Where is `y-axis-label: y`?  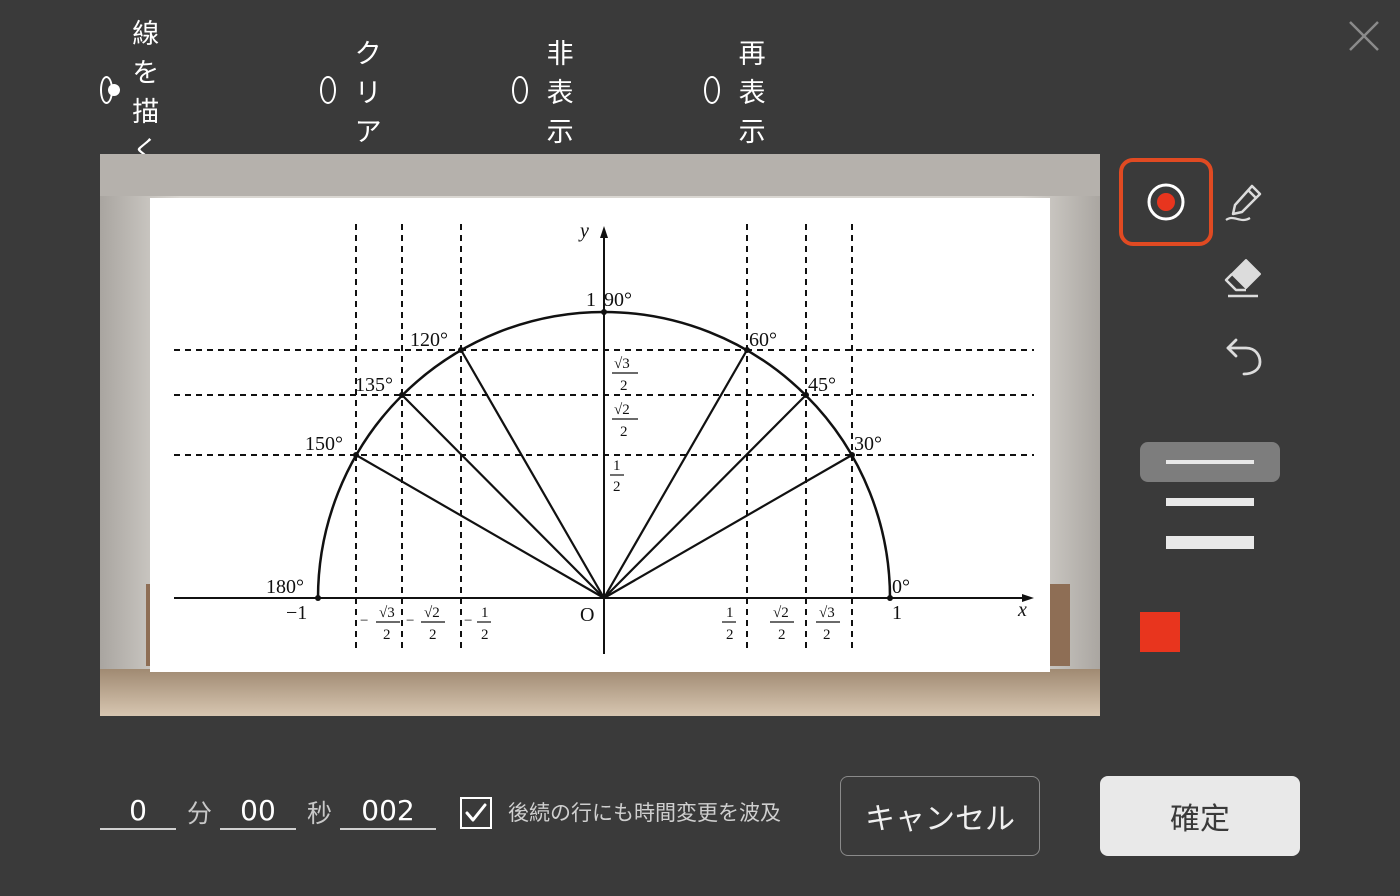
y-axis-label: y is located at coordinates (583, 231).